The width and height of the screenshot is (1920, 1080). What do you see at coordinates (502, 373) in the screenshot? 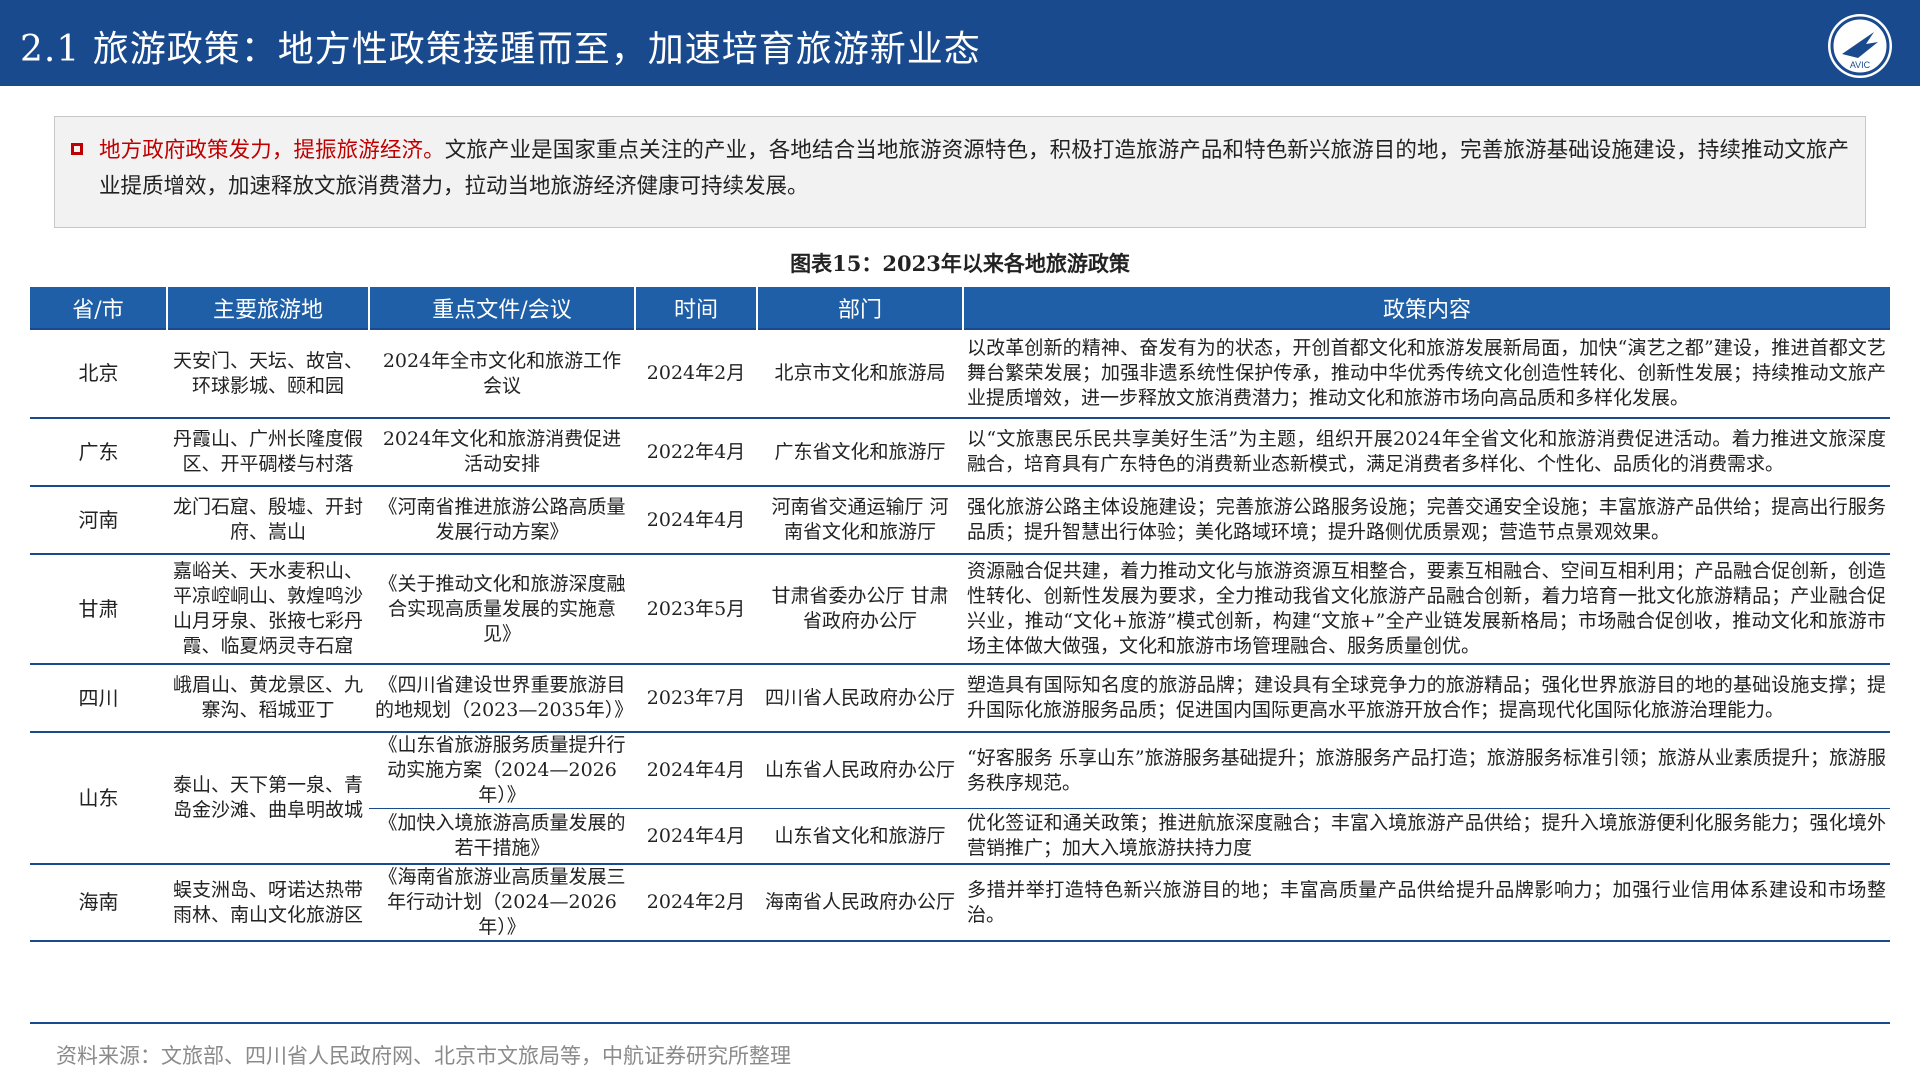
I see `cell-document: 2024年全市文化和旅游工作会议` at bounding box center [502, 373].